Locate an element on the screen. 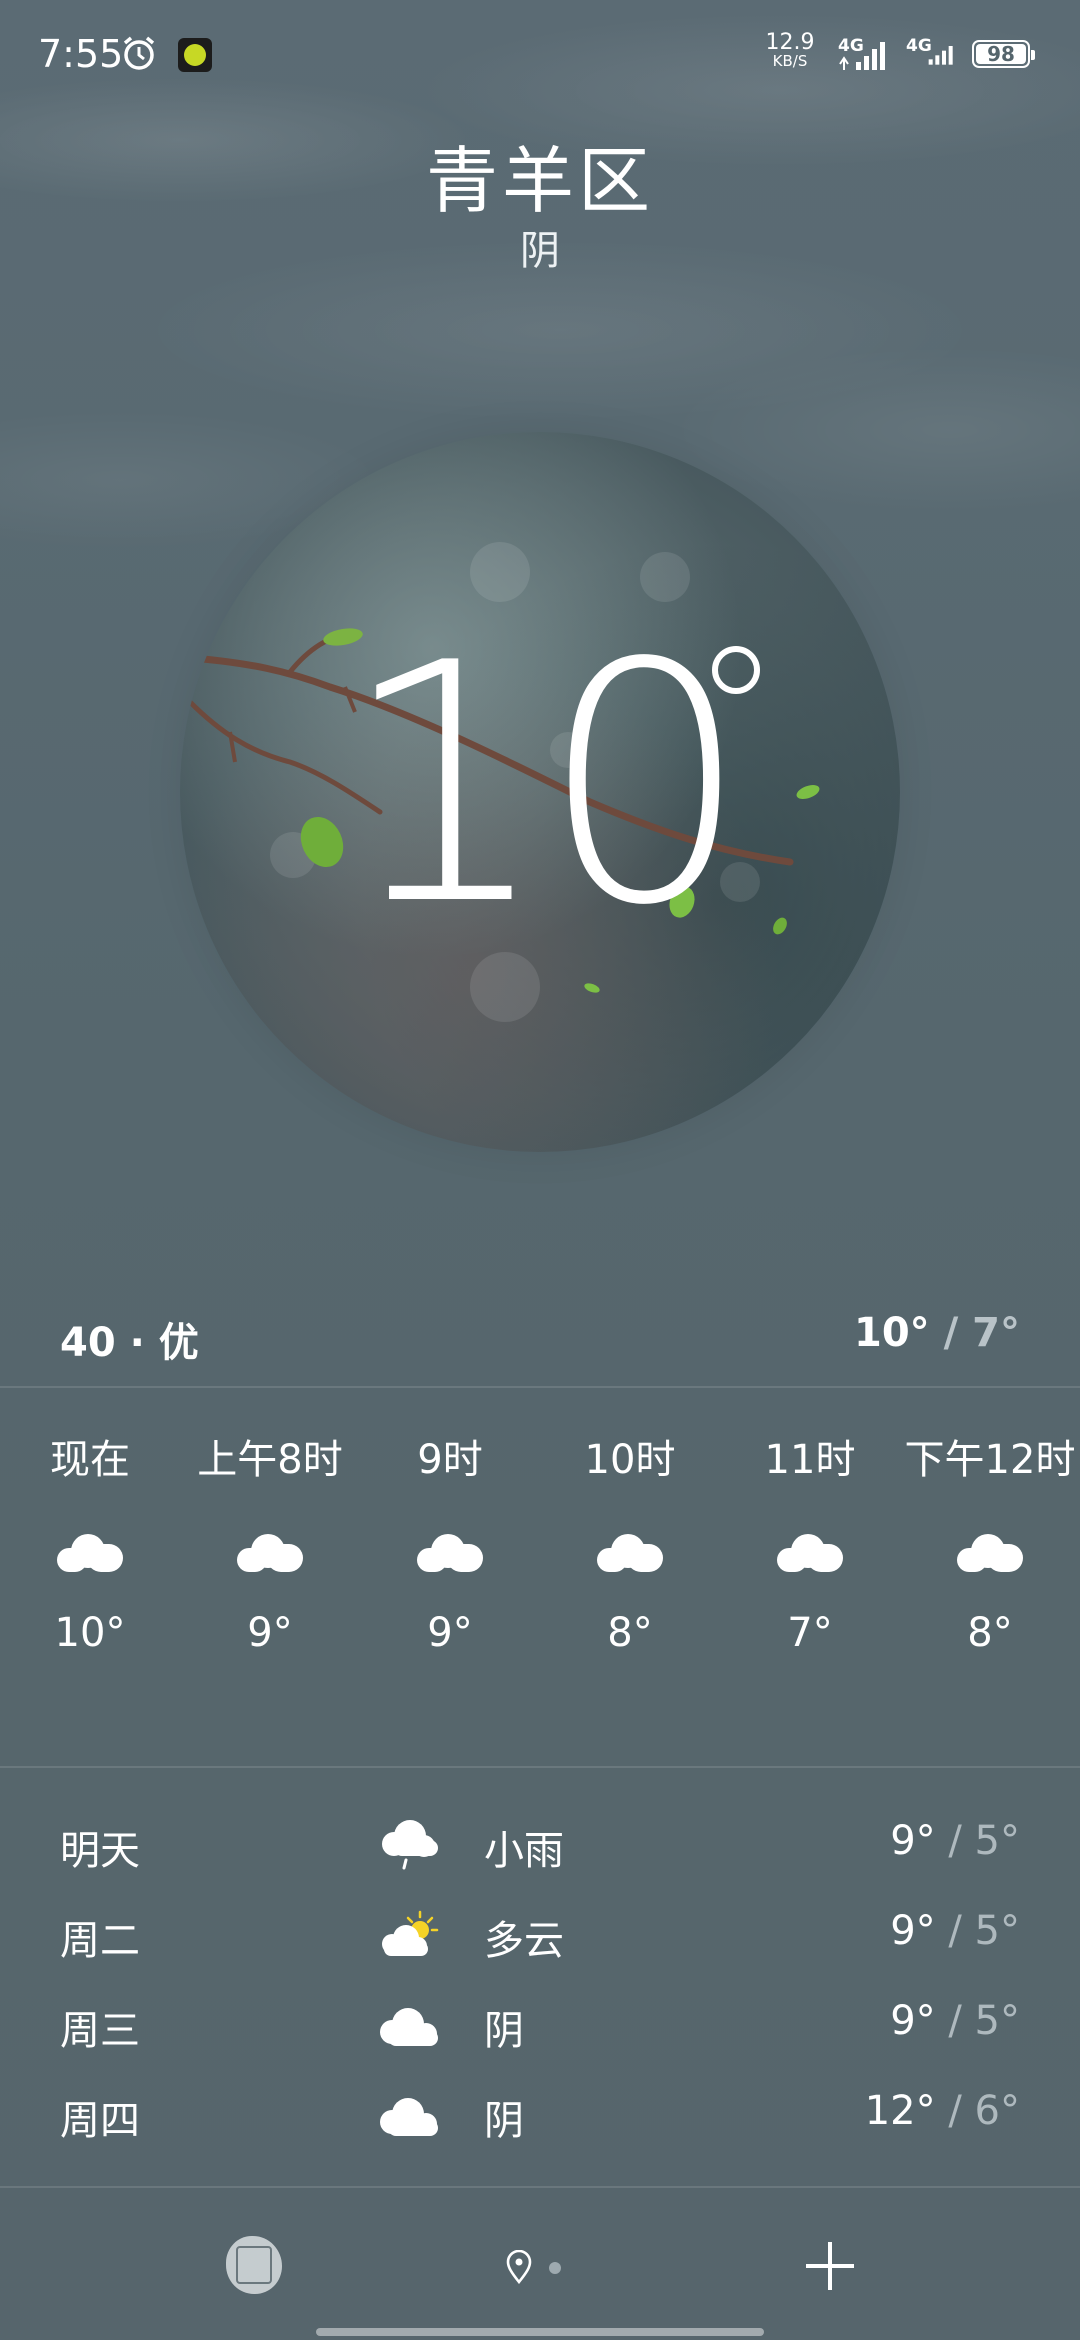 This screenshot has height=2340, width=1080. daily-row: 周三 阴 9° / 5° is located at coordinates (540, 2025).